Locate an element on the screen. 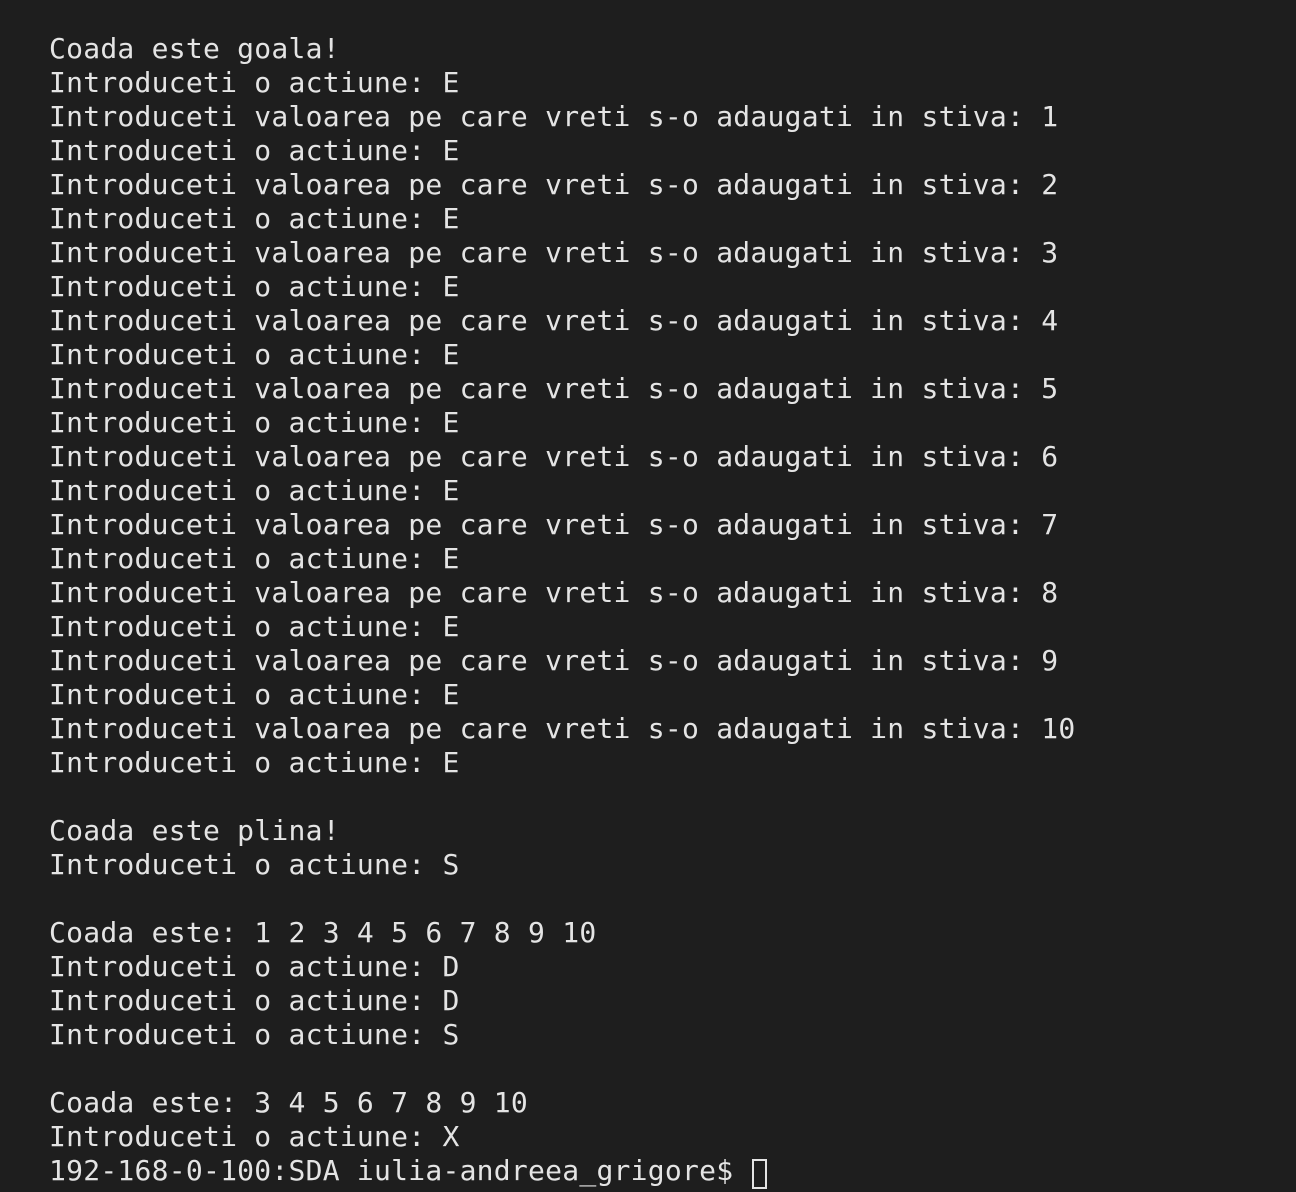 Image resolution: width=1296 pixels, height=1192 pixels. output-line: Coada este goala! is located at coordinates (194, 48).